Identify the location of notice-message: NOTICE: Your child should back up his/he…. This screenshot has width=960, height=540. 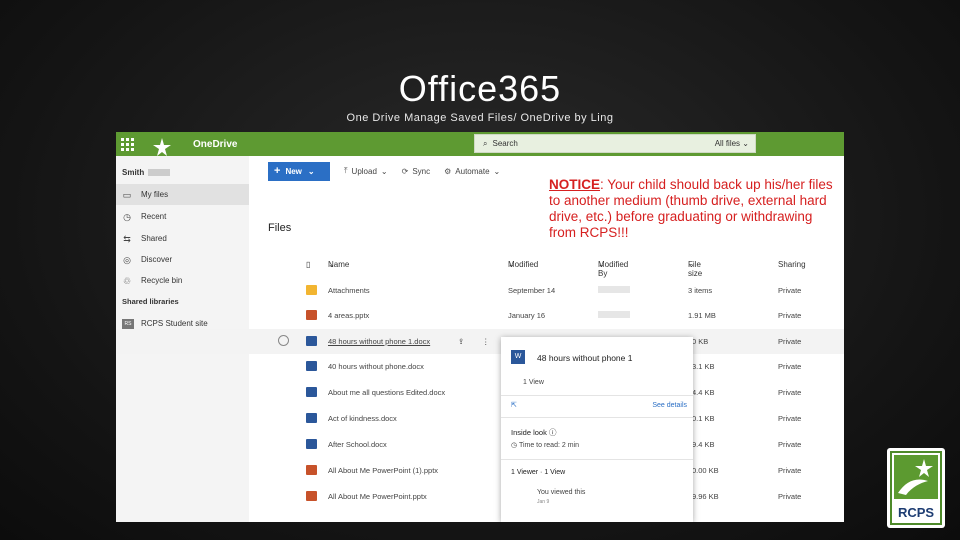
(694, 209).